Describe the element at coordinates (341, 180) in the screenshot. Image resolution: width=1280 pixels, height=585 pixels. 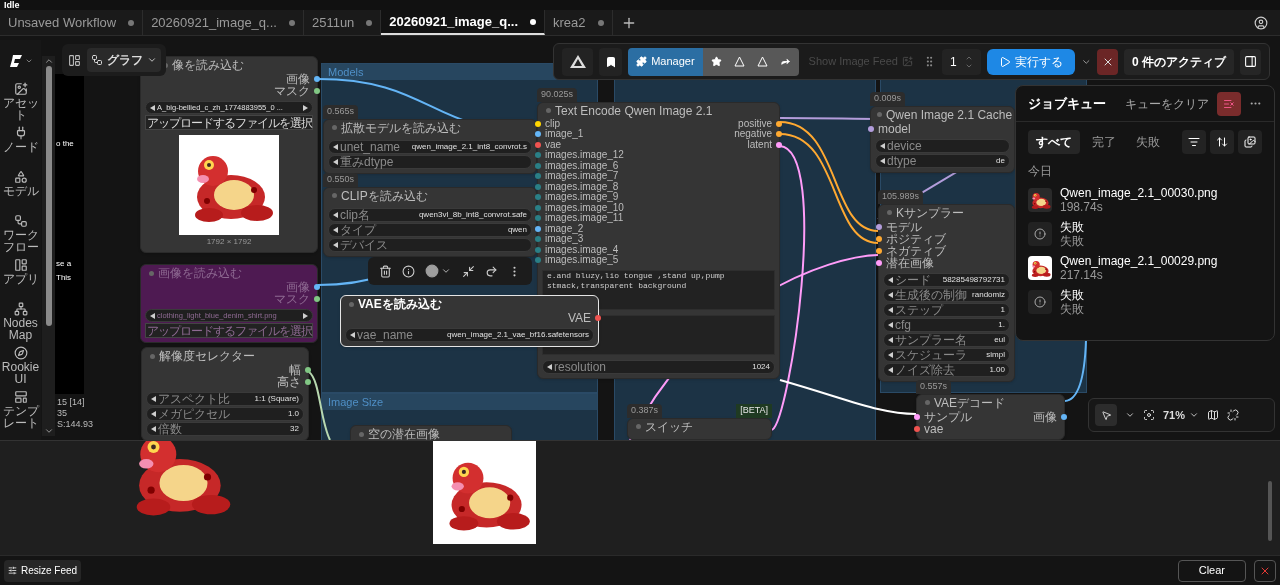
I see `node-timing: 0.550s` at that location.